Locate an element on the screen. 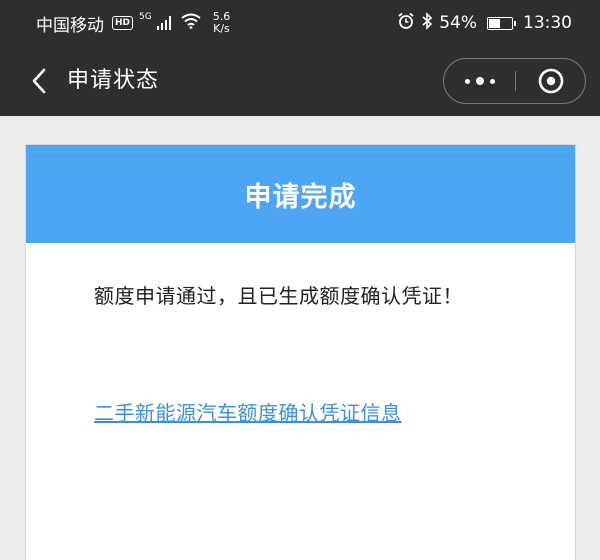  target-close-icon is located at coordinates (551, 81).